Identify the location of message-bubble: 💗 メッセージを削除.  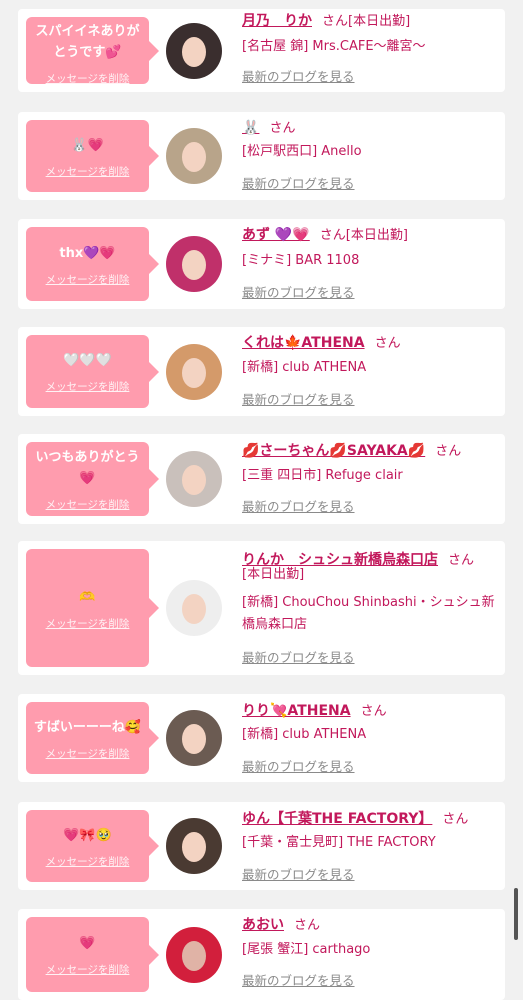
(92, 954).